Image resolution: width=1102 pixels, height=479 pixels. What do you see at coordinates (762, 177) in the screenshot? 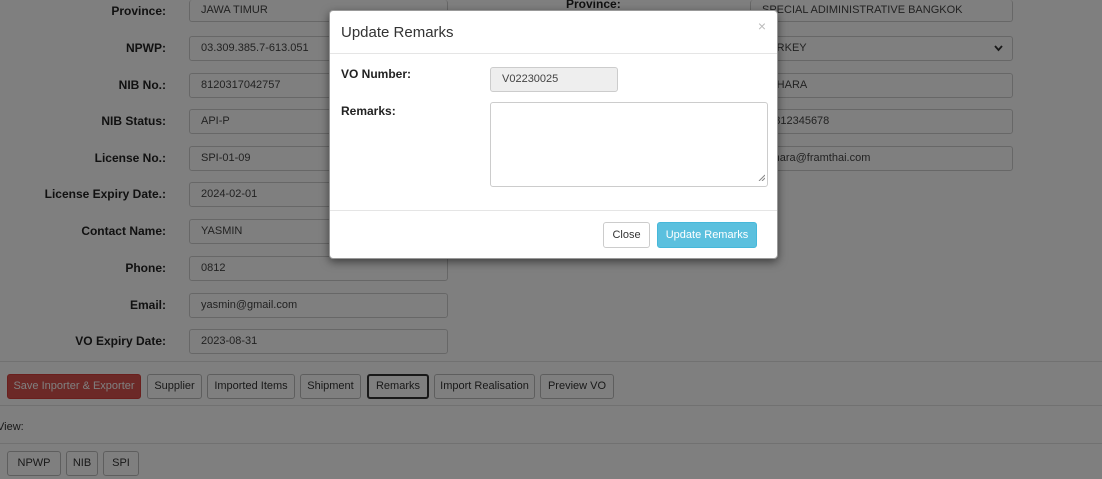
I see `resize-handle-icon` at bounding box center [762, 177].